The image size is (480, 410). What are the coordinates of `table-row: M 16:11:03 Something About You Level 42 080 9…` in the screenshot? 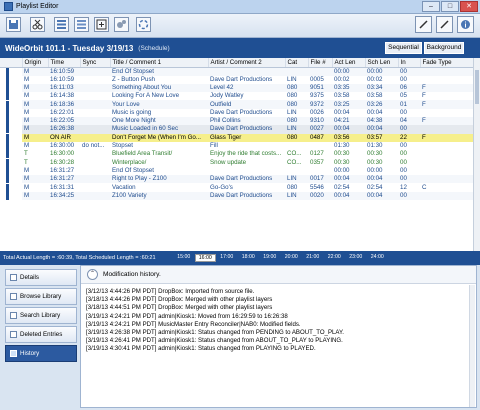 It's located at (236, 88).